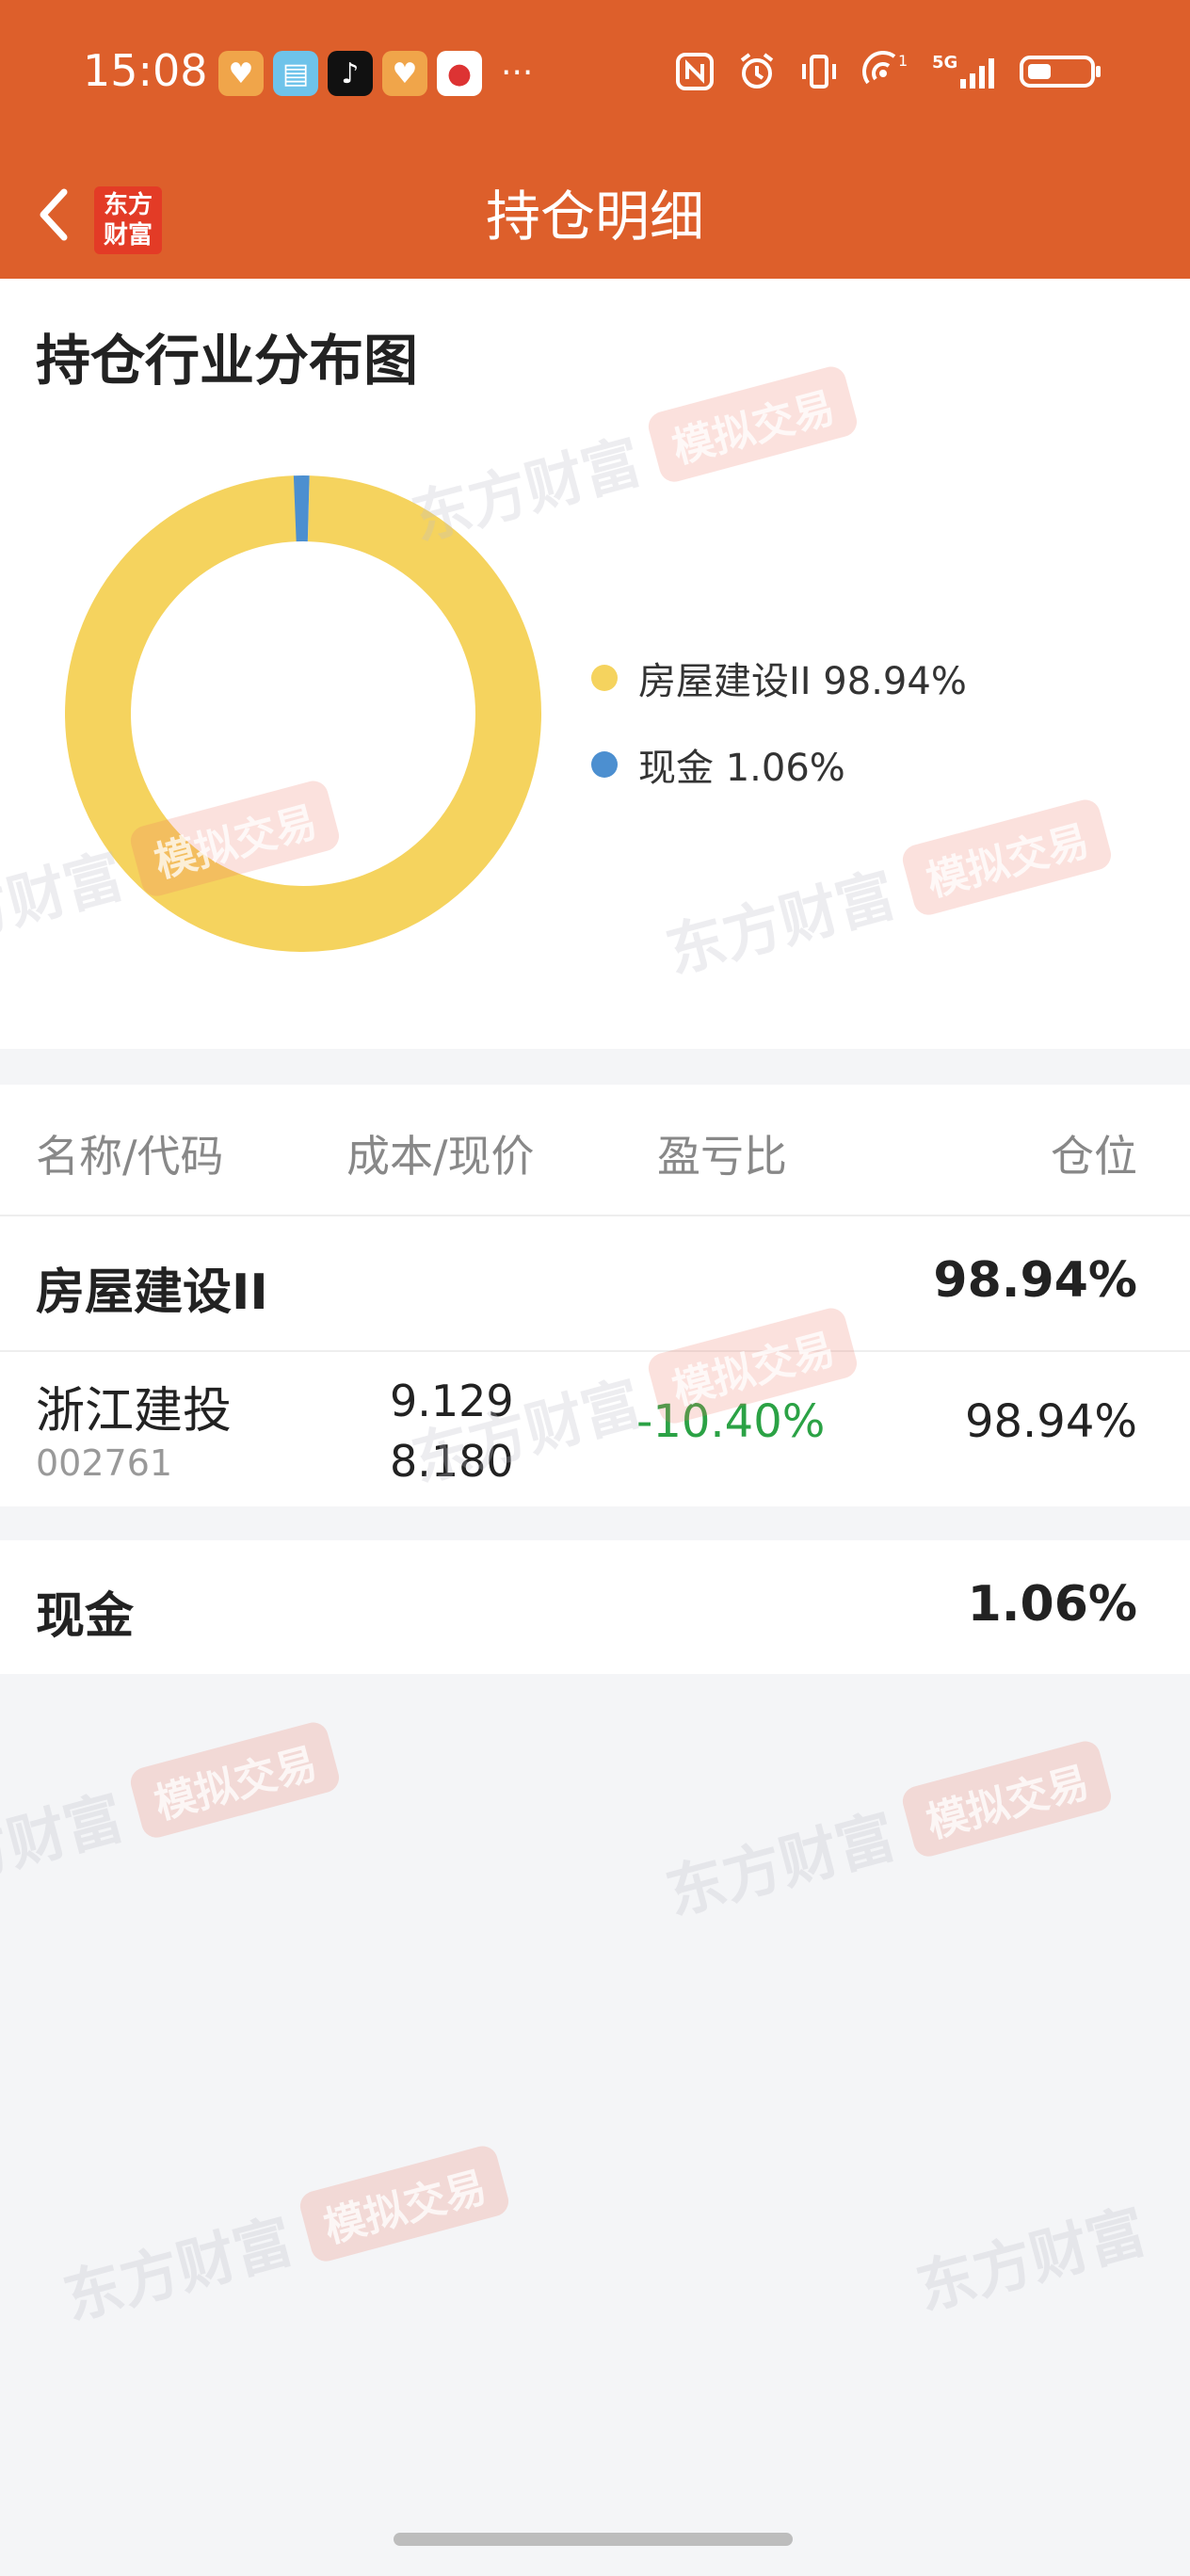 This screenshot has height=2576, width=1190. Describe the element at coordinates (595, 139) in the screenshot. I see `app-header: 15:08 ♥ ▤ ♪ ♥ ● ··· 1 5G 东方 财富 持仓明细` at that location.